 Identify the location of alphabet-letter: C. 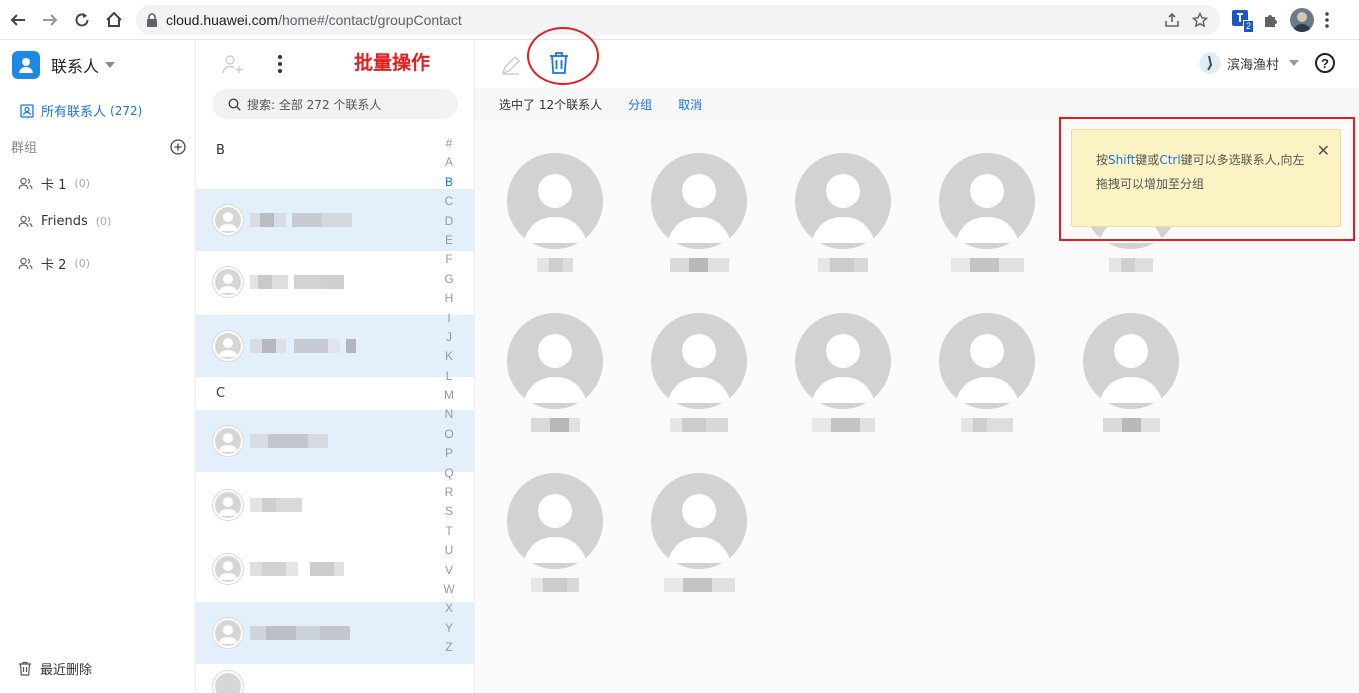
(449, 201).